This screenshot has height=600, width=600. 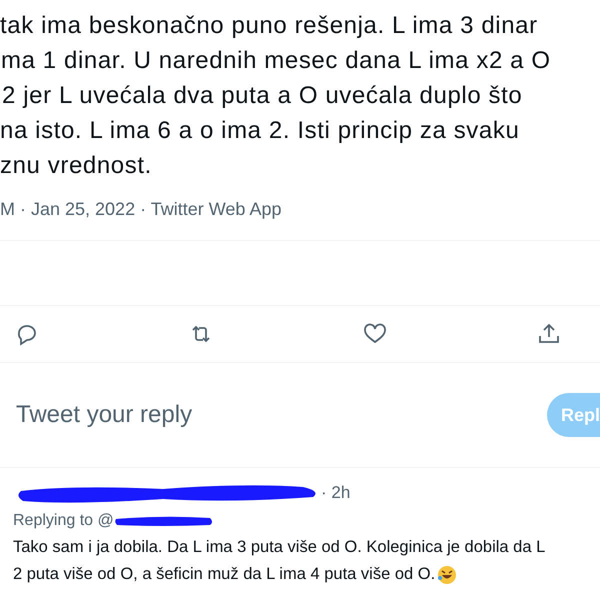 What do you see at coordinates (573, 415) in the screenshot?
I see `reply-button: Repl` at bounding box center [573, 415].